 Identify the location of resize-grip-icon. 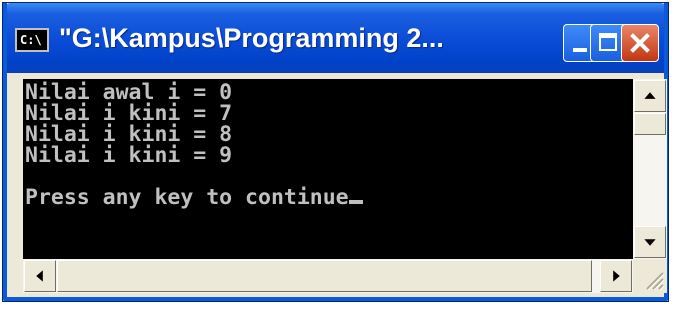
(655, 281).